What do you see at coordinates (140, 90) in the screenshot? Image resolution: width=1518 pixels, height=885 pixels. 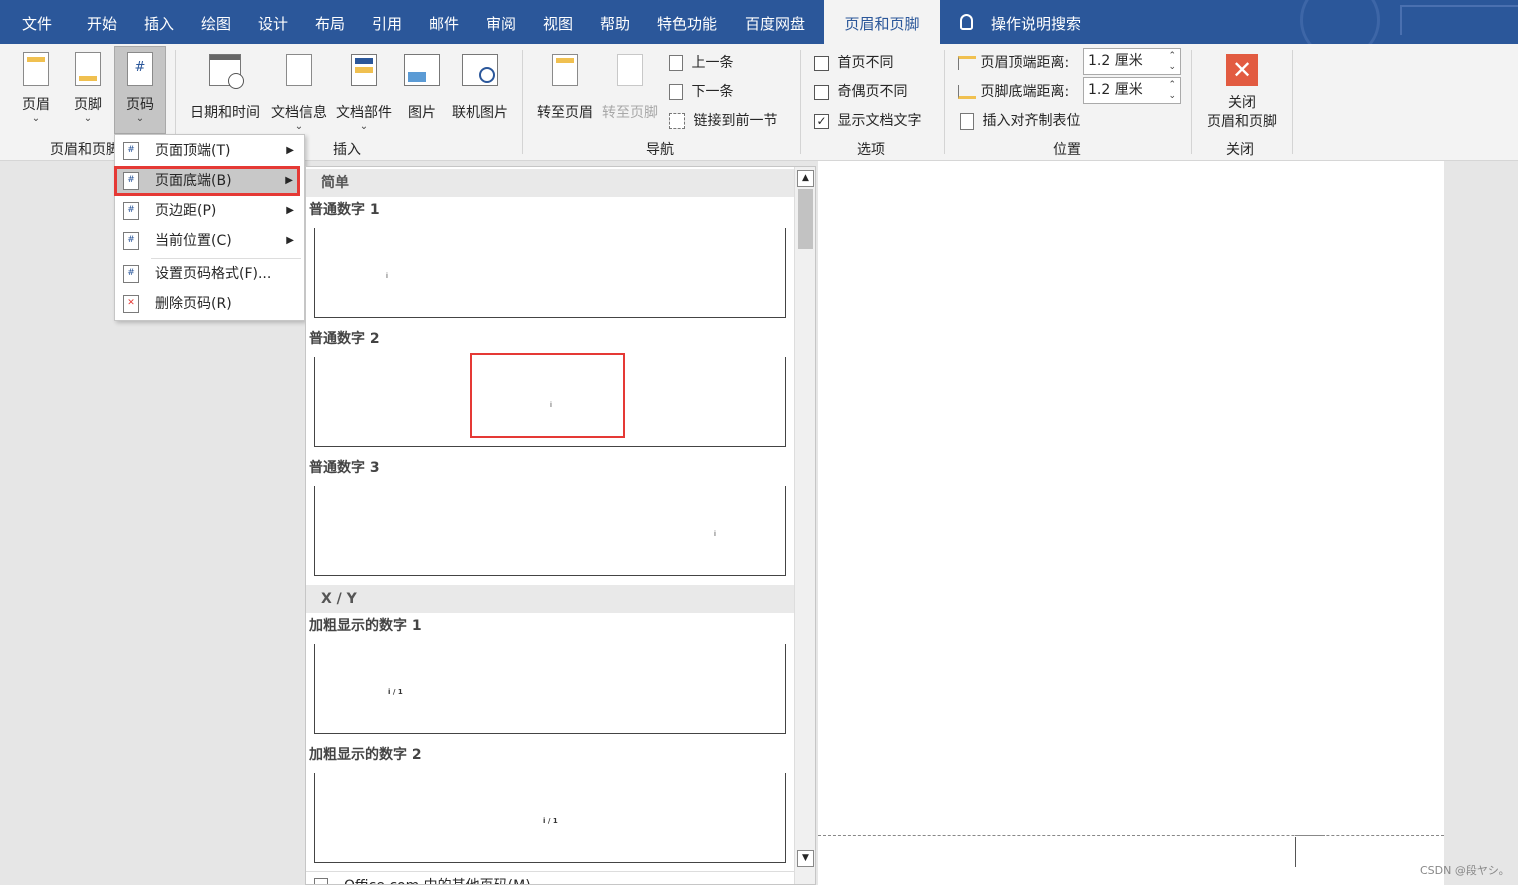 I see `page-number-button: # 页码 ⌄` at bounding box center [140, 90].